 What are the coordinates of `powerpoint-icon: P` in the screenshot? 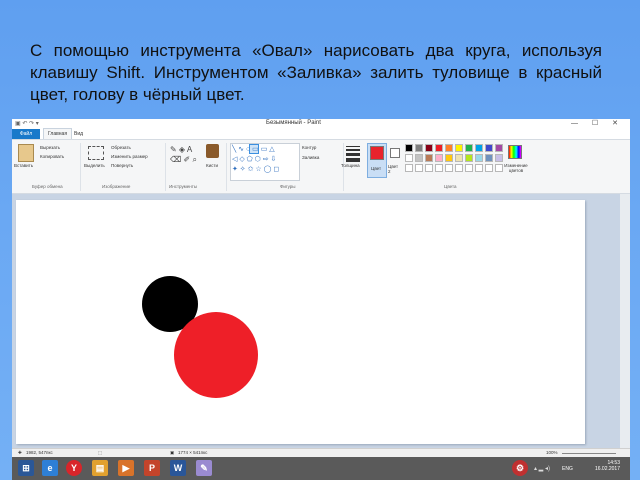 It's located at (152, 468).